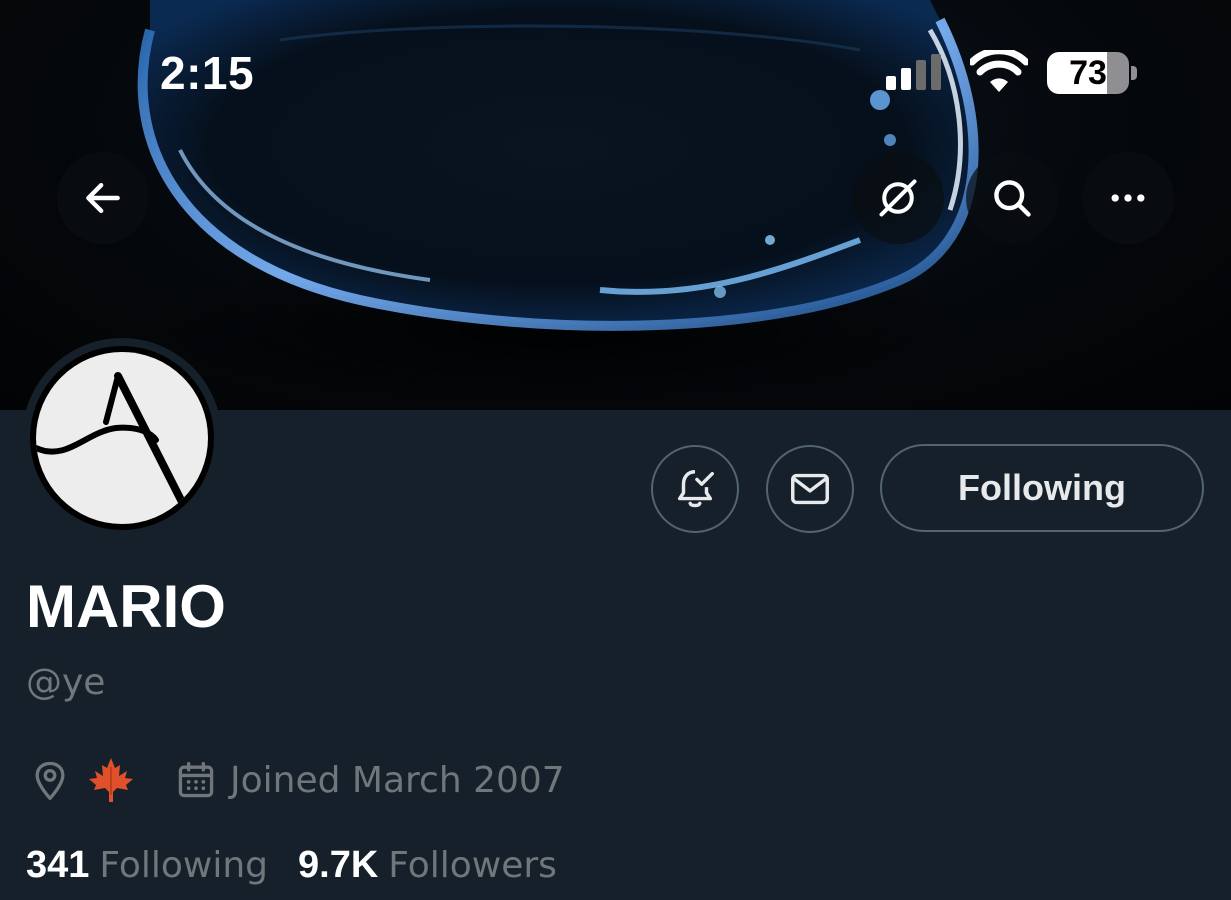  What do you see at coordinates (1134, 73) in the screenshot?
I see `battery-cap` at bounding box center [1134, 73].